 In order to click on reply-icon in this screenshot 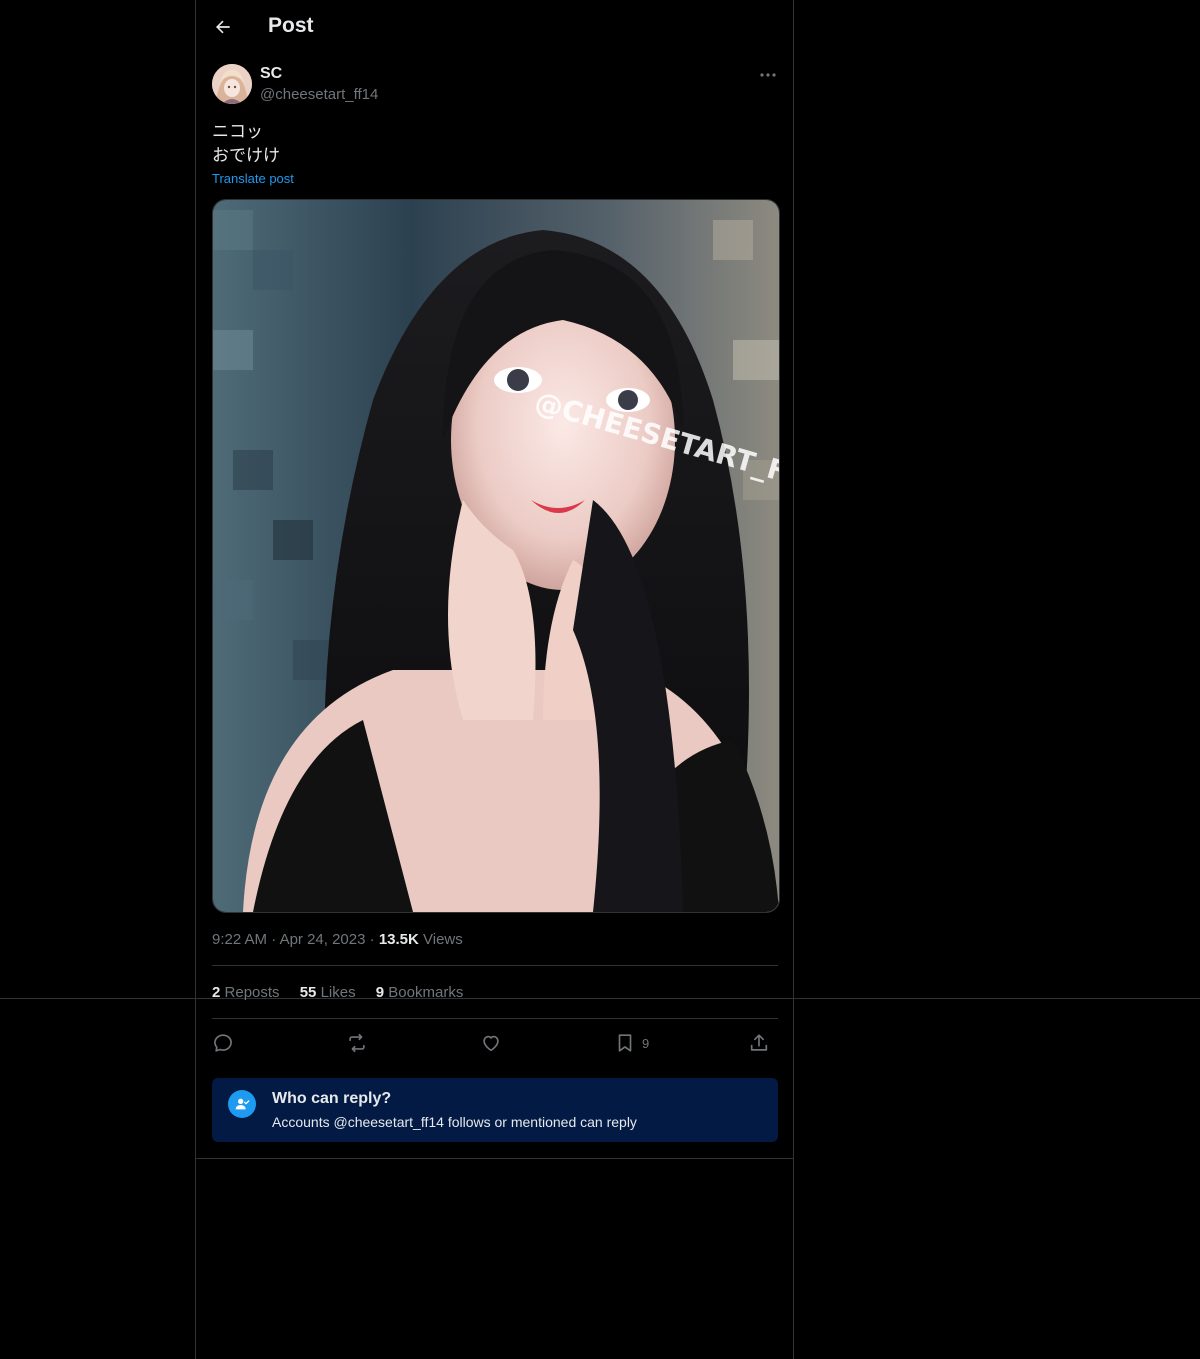, I will do `click(223, 1043)`.